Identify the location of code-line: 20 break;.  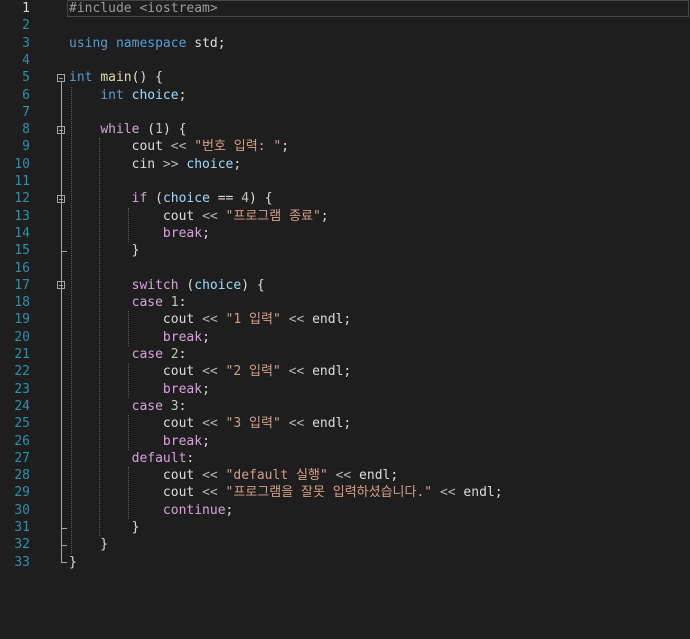
(345, 337).